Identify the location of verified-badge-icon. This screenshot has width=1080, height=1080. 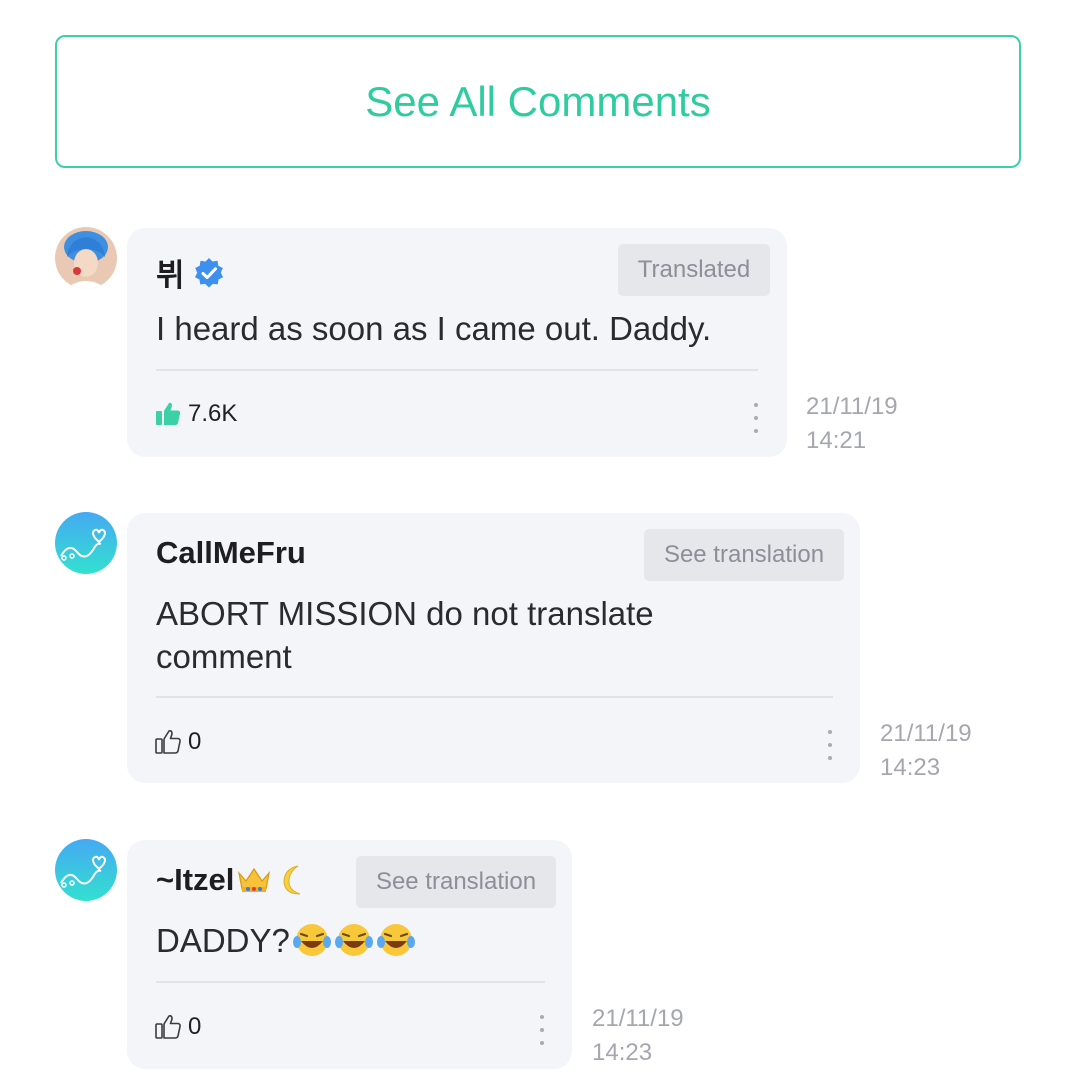
(209, 273).